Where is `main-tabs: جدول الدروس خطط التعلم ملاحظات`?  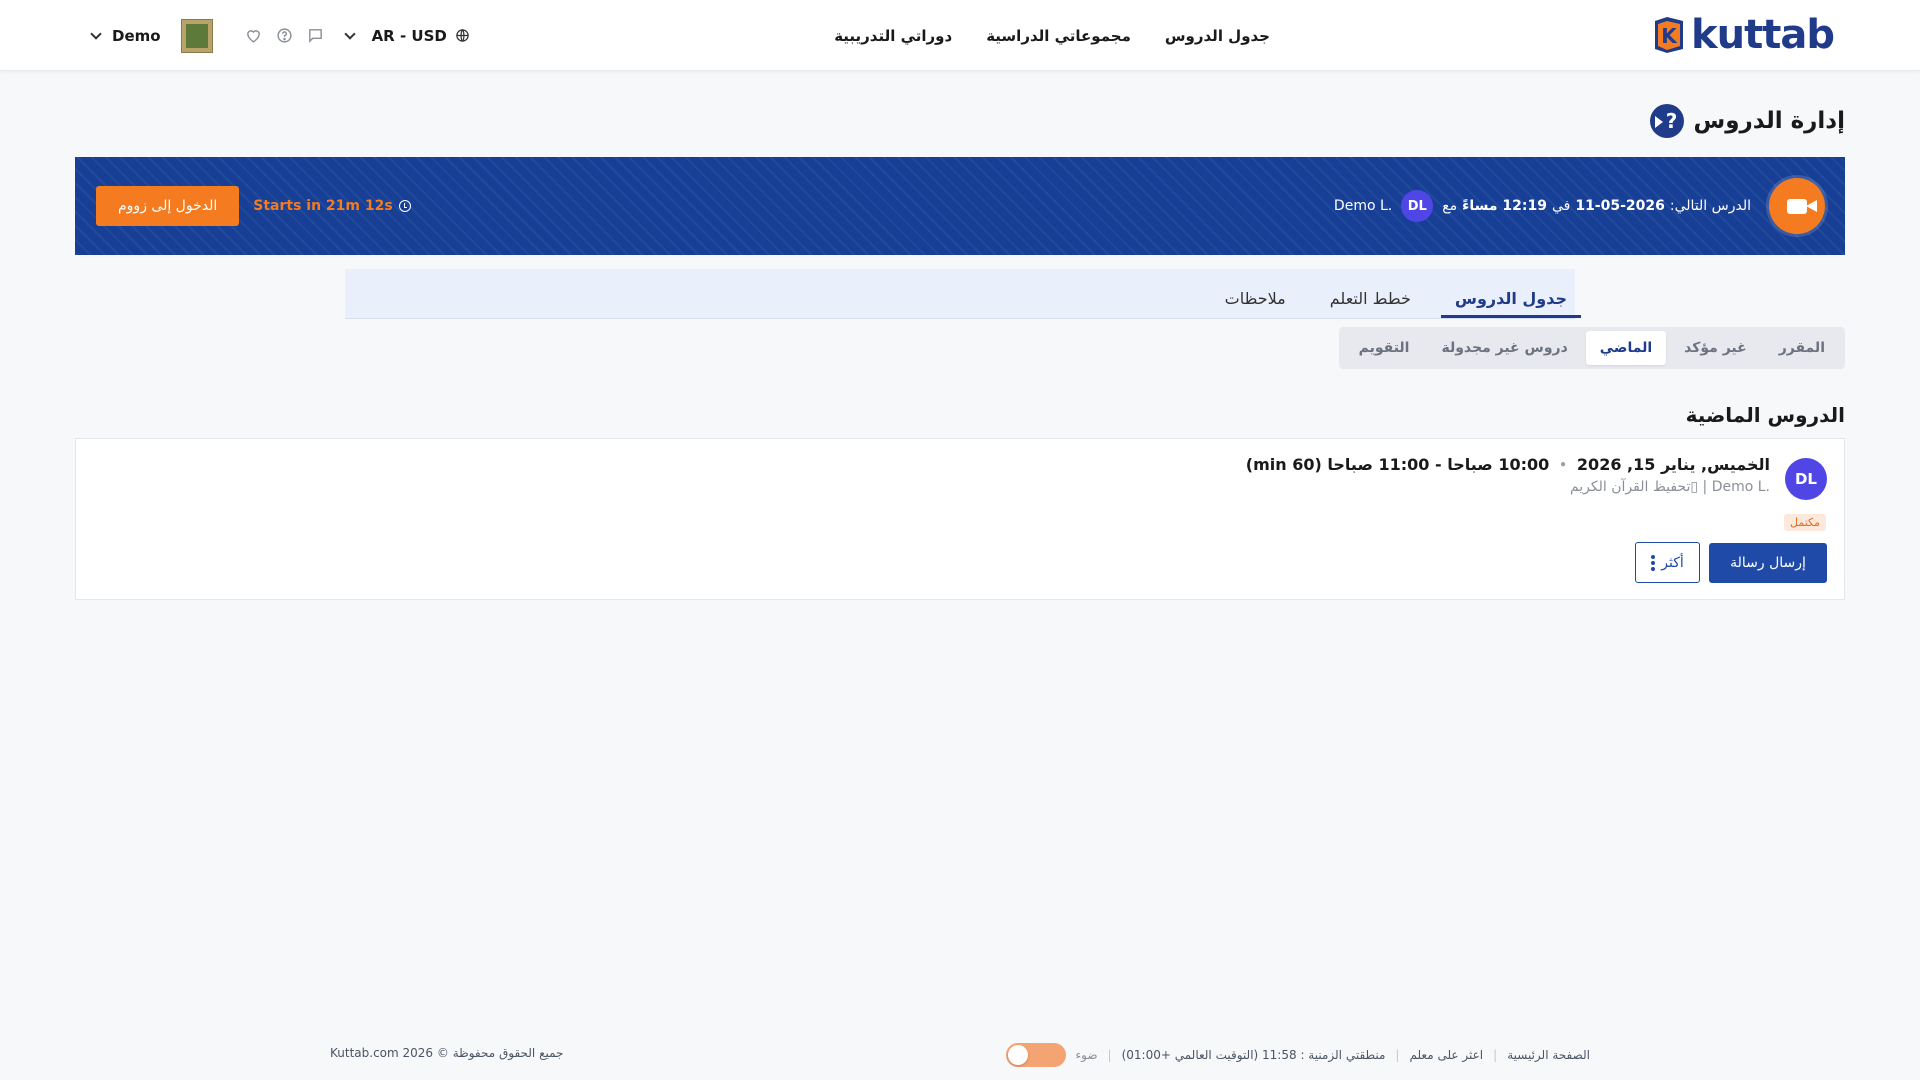 main-tabs: جدول الدروس خطط التعلم ملاحظات is located at coordinates (963, 294).